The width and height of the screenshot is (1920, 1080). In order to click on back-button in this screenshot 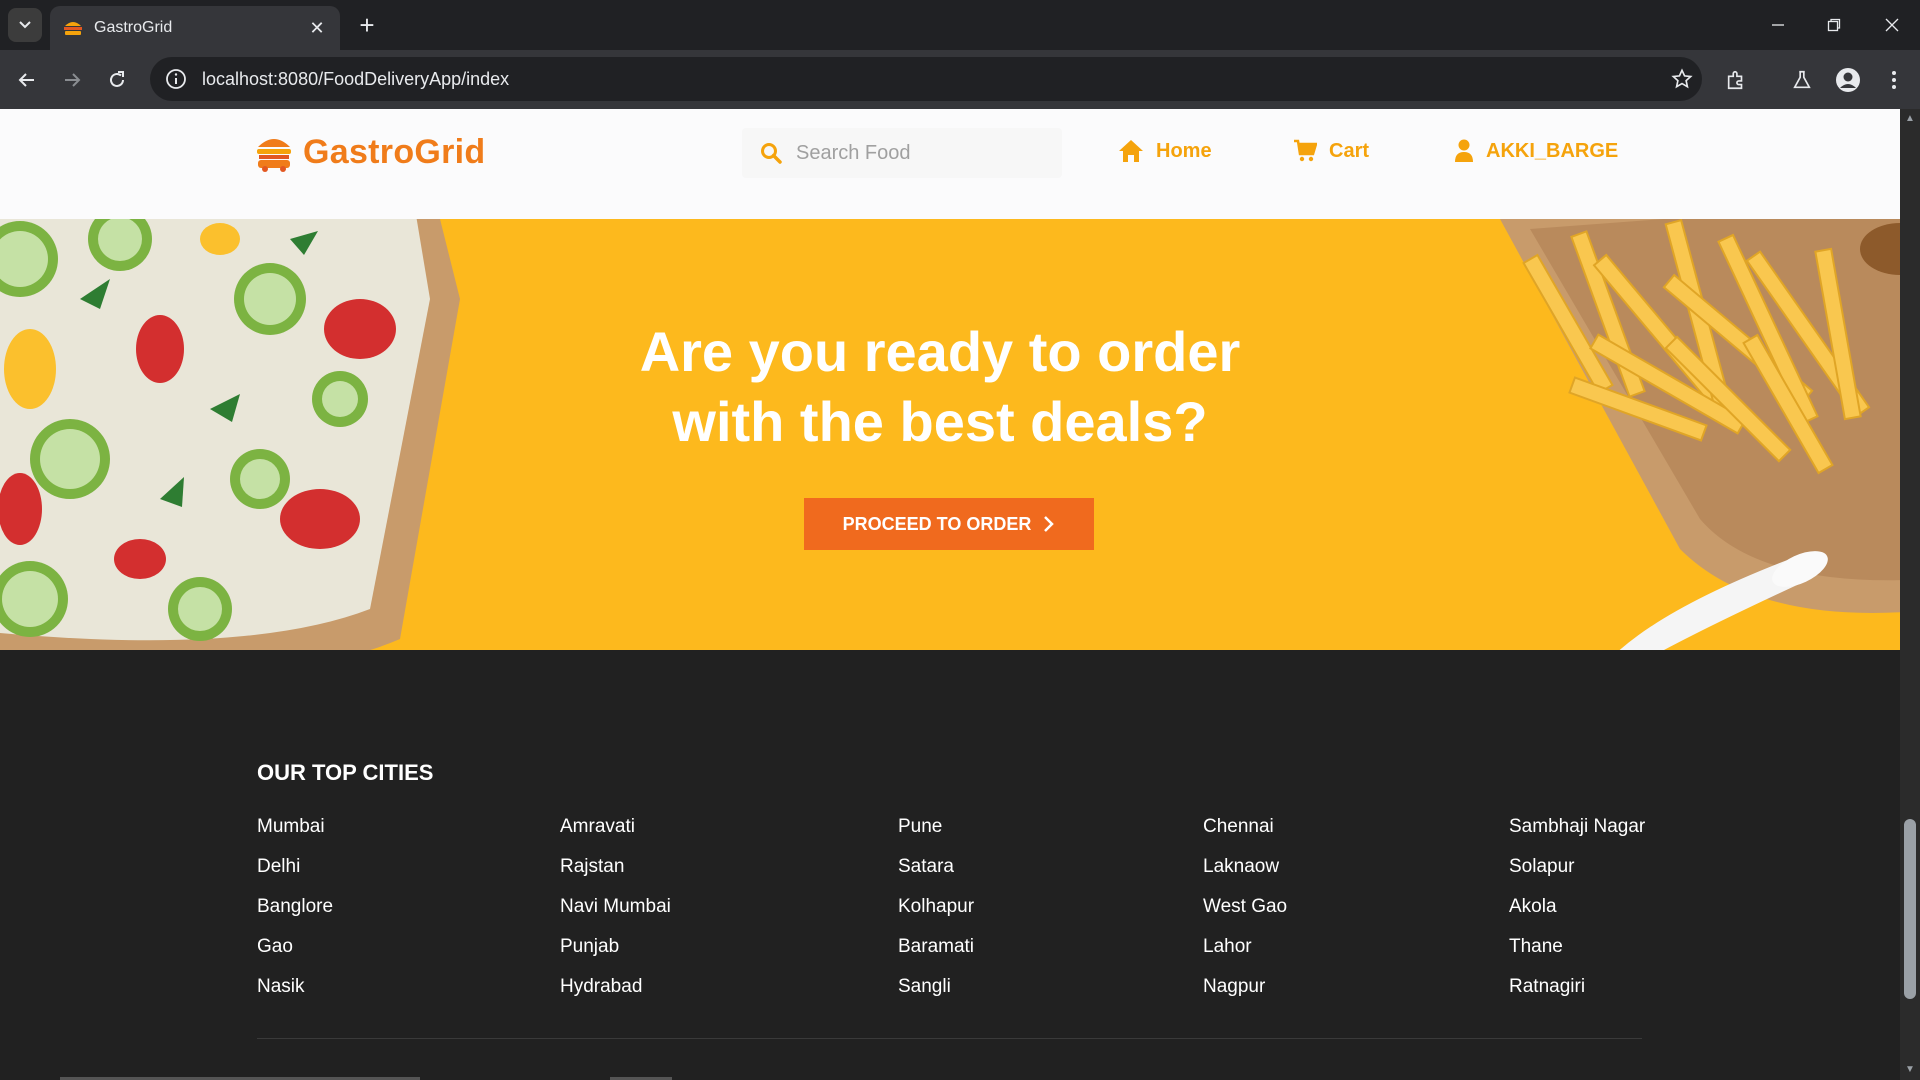, I will do `click(27, 80)`.